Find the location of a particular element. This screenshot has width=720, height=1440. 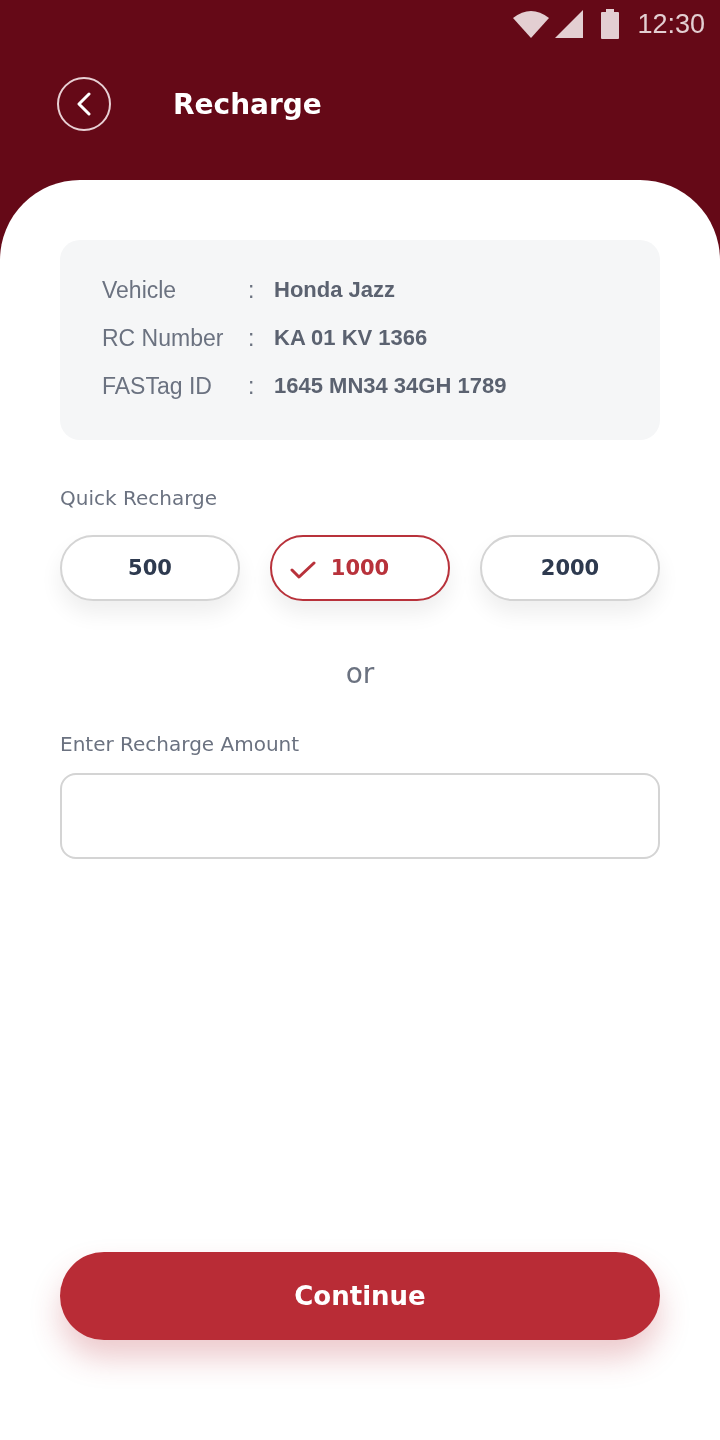

info-label: RC Number is located at coordinates (163, 338).